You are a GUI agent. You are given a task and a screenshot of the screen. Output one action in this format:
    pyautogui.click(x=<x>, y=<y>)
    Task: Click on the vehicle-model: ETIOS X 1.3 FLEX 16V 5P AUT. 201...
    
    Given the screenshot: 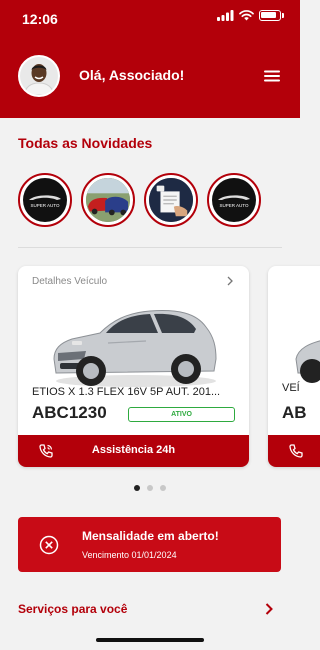 What is the action you would take?
    pyautogui.click(x=126, y=392)
    